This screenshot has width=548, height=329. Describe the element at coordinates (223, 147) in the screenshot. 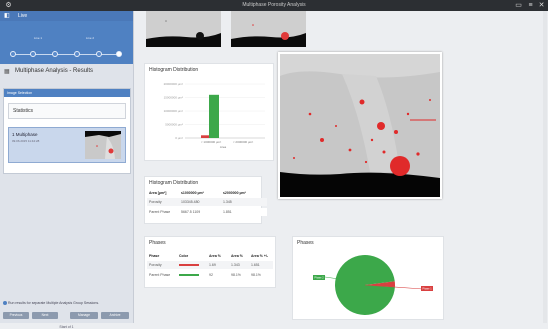

I see `x-axis-label: Area` at that location.